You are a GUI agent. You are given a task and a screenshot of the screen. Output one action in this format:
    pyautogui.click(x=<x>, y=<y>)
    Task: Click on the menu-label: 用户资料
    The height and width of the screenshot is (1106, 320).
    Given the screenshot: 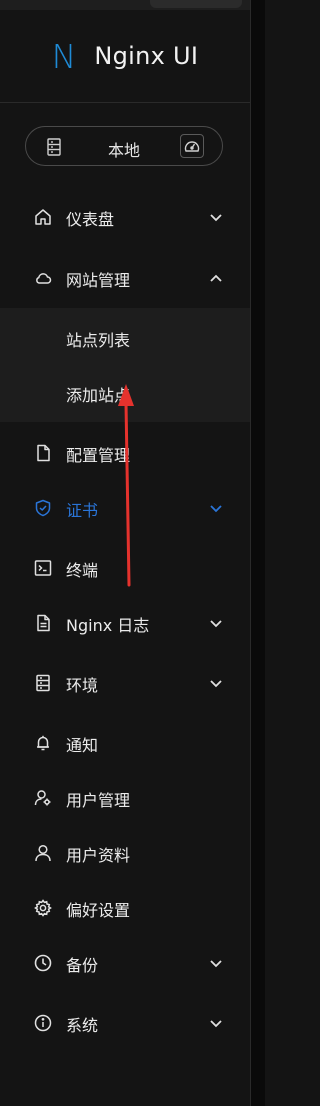 What is the action you would take?
    pyautogui.click(x=98, y=855)
    